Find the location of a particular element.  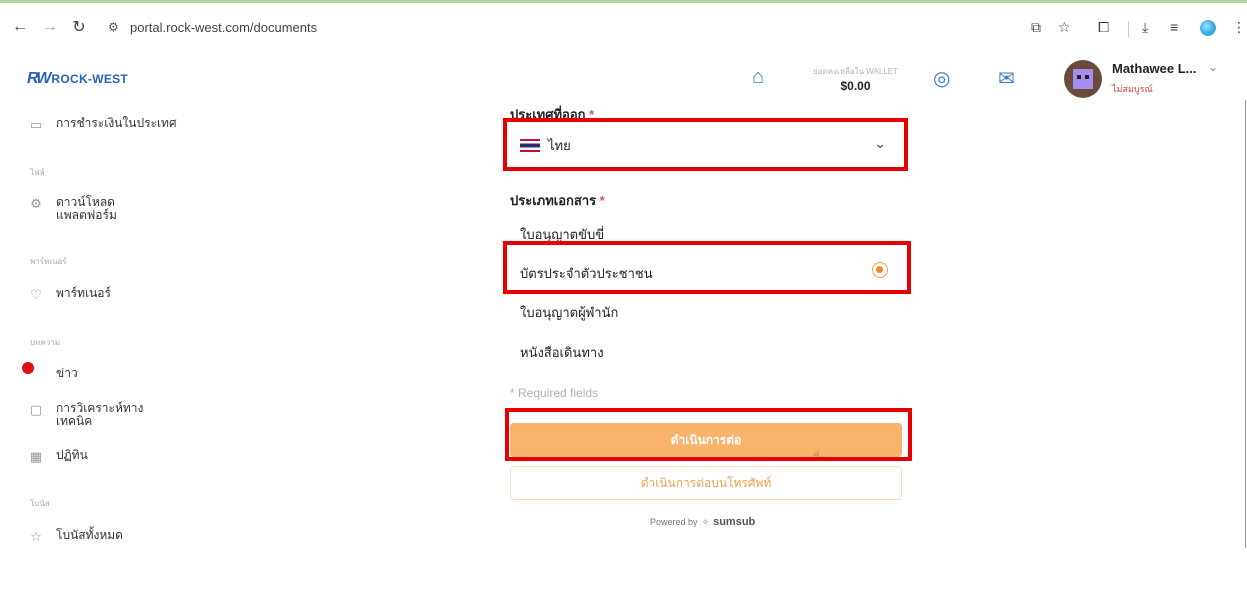

sidebar-item-all-bonuses: ☆ โบนัสทั้งหมด is located at coordinates (75, 537).